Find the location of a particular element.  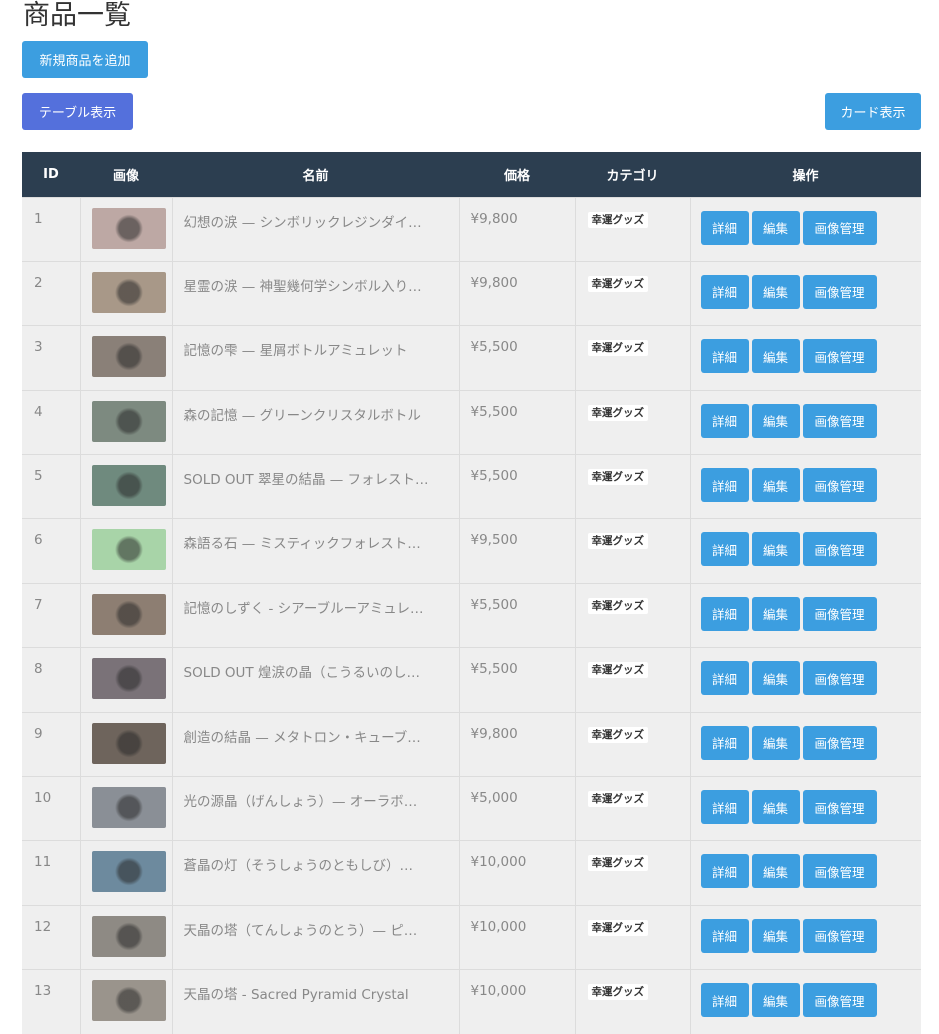

product-id: 1 is located at coordinates (51, 229).